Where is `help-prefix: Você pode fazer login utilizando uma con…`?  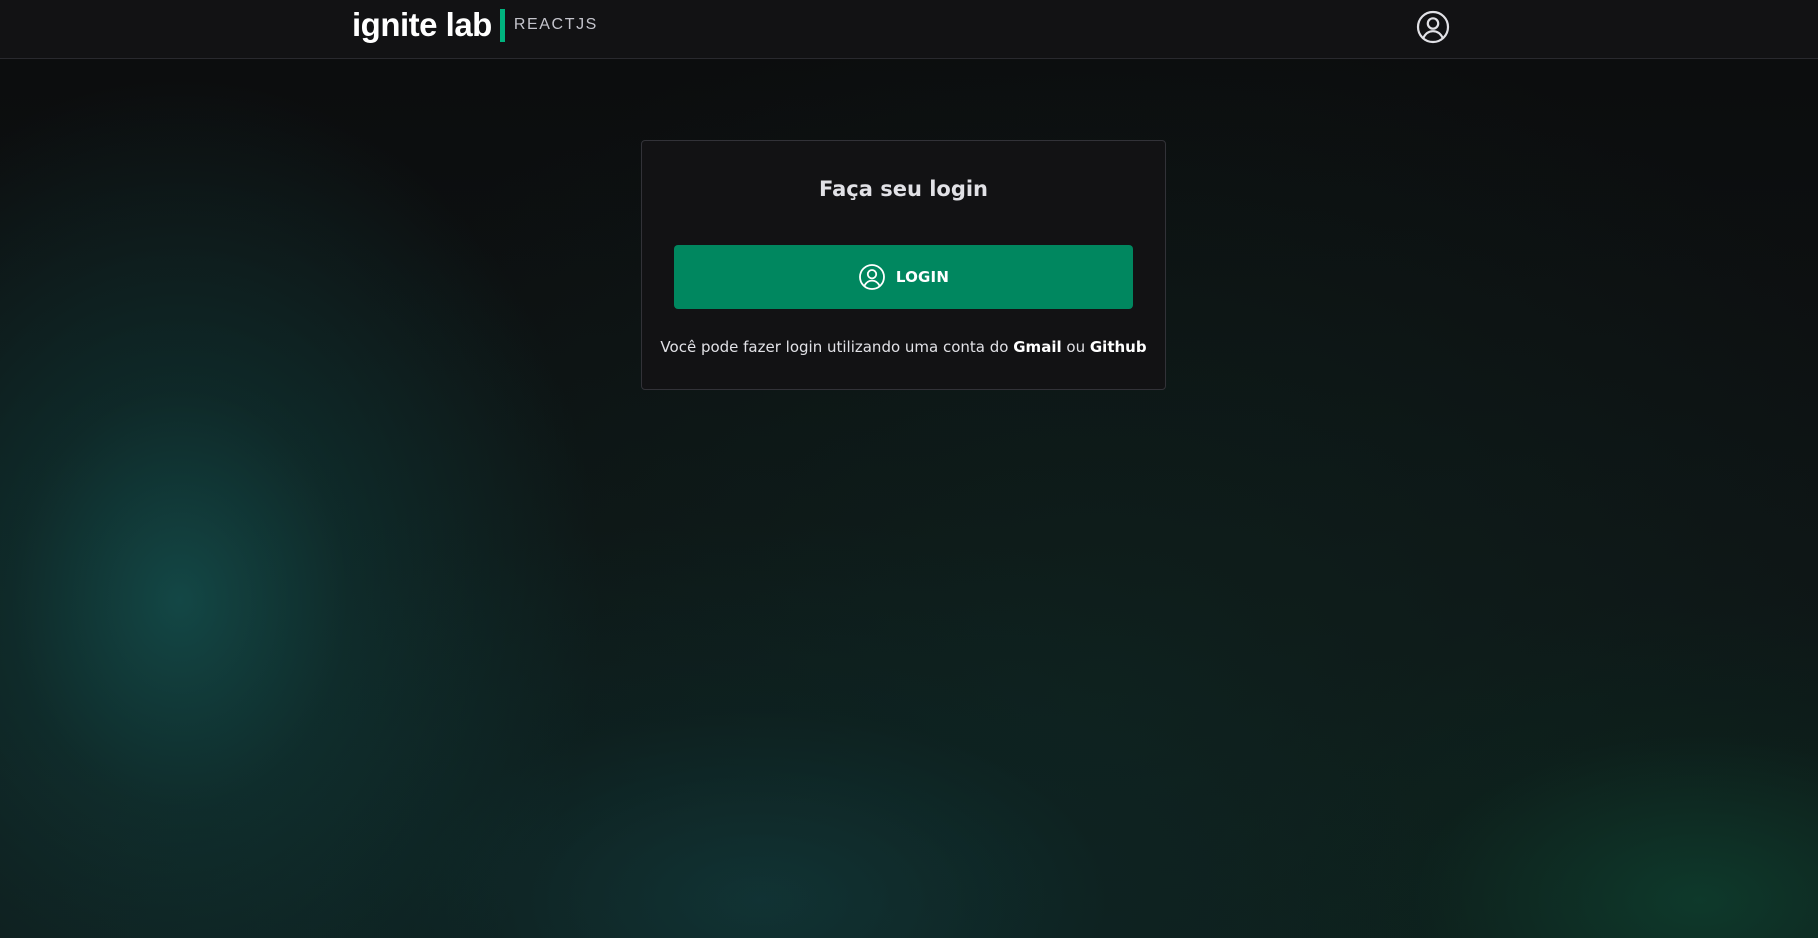
help-prefix: Você pode fazer login utilizando uma con… is located at coordinates (834, 347).